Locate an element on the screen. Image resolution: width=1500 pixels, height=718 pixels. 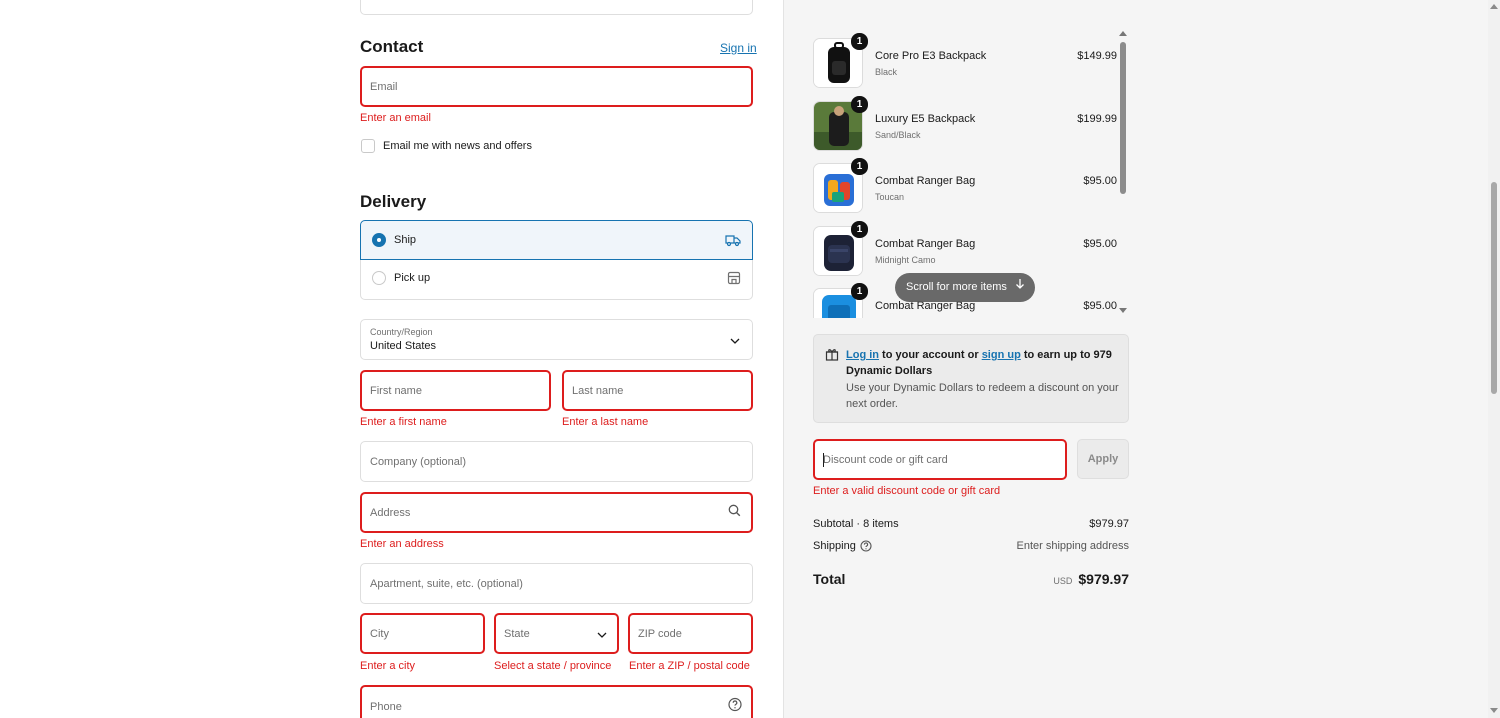
contact-heading: Contact is located at coordinates (392, 46).